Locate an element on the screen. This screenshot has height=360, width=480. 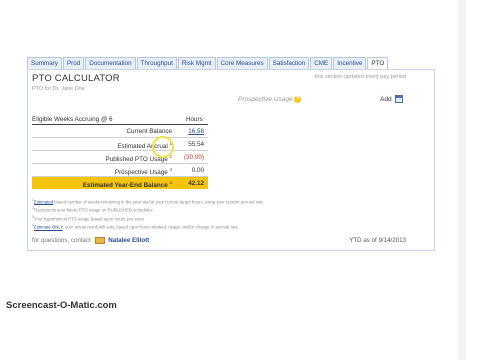
year-end-balance-value: 42.12 is located at coordinates (196, 183).